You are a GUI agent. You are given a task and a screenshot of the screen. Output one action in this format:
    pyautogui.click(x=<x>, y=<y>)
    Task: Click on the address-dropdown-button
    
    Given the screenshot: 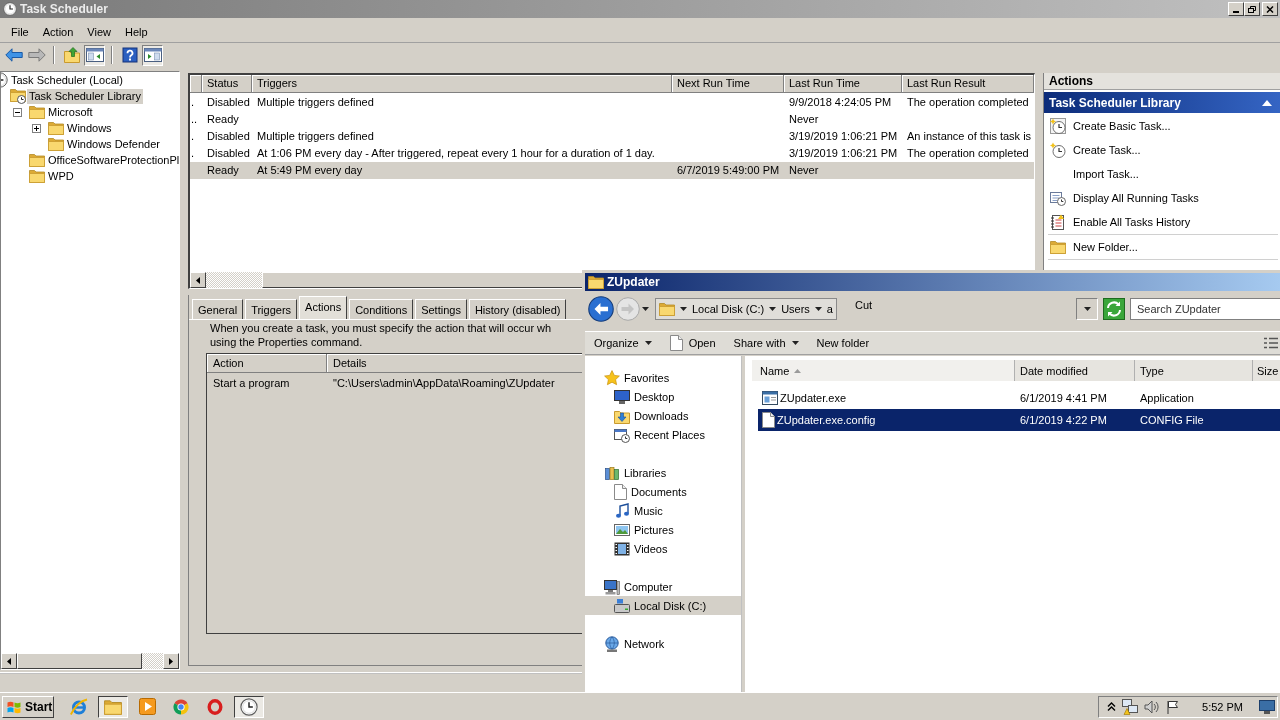 What is the action you would take?
    pyautogui.click(x=1087, y=309)
    